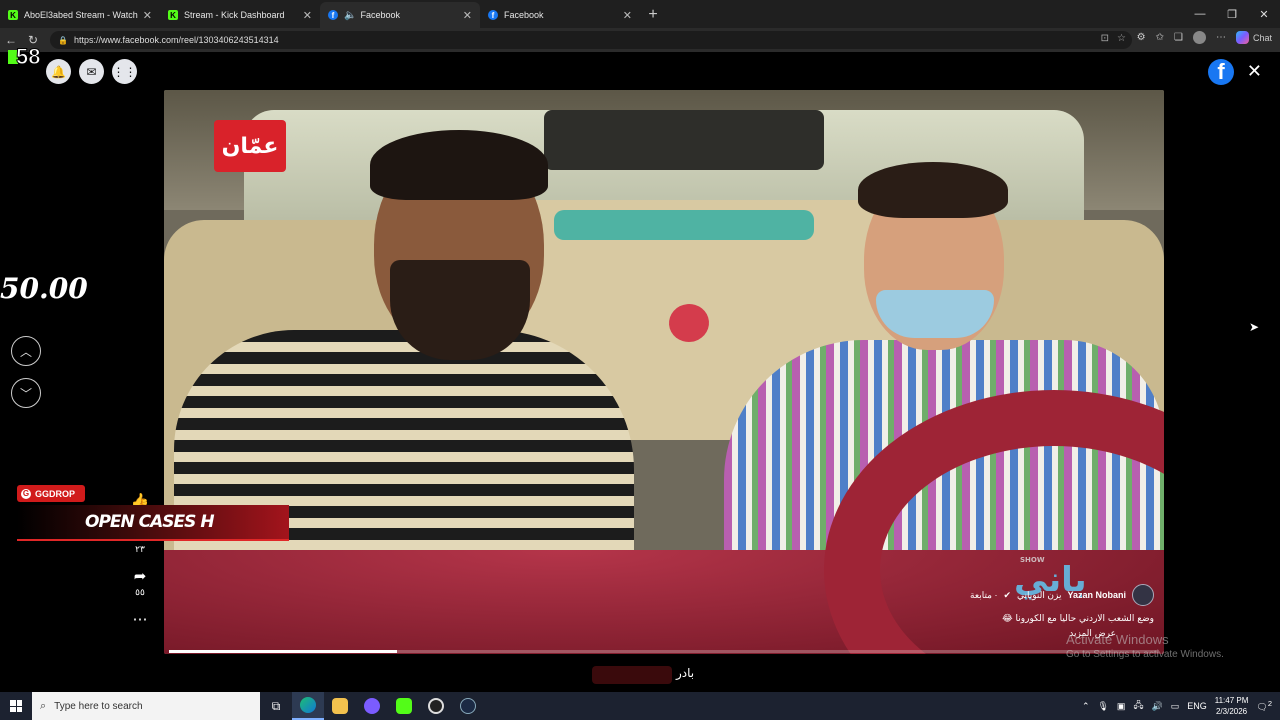 The height and width of the screenshot is (720, 1280). What do you see at coordinates (1264, 14) in the screenshot?
I see `close-window-icon: ✕` at bounding box center [1264, 14].